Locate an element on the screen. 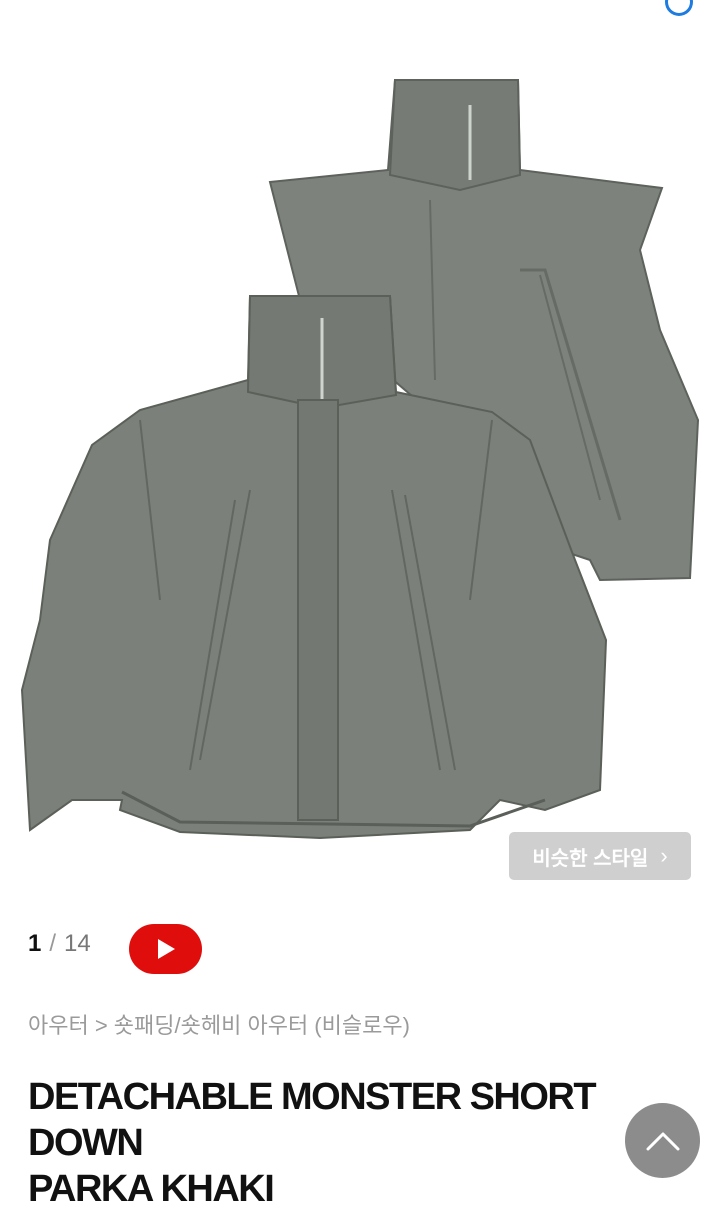 Image resolution: width=719 pixels, height=1212 pixels. youtube-video-button is located at coordinates (165, 949).